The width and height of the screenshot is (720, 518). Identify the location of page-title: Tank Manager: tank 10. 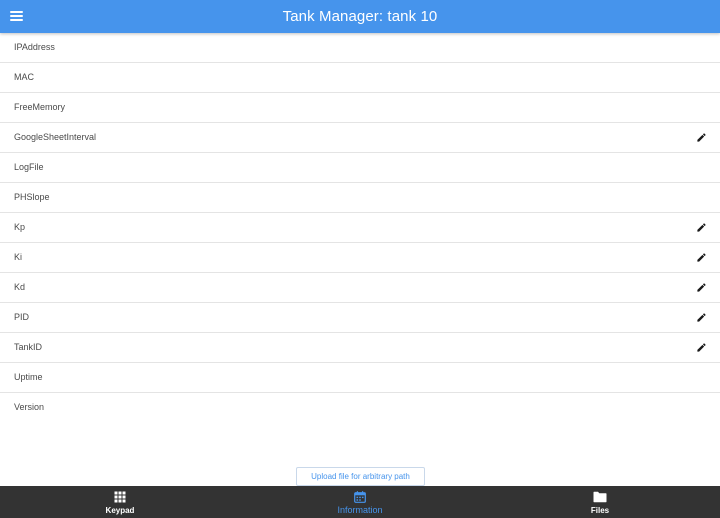
(360, 16).